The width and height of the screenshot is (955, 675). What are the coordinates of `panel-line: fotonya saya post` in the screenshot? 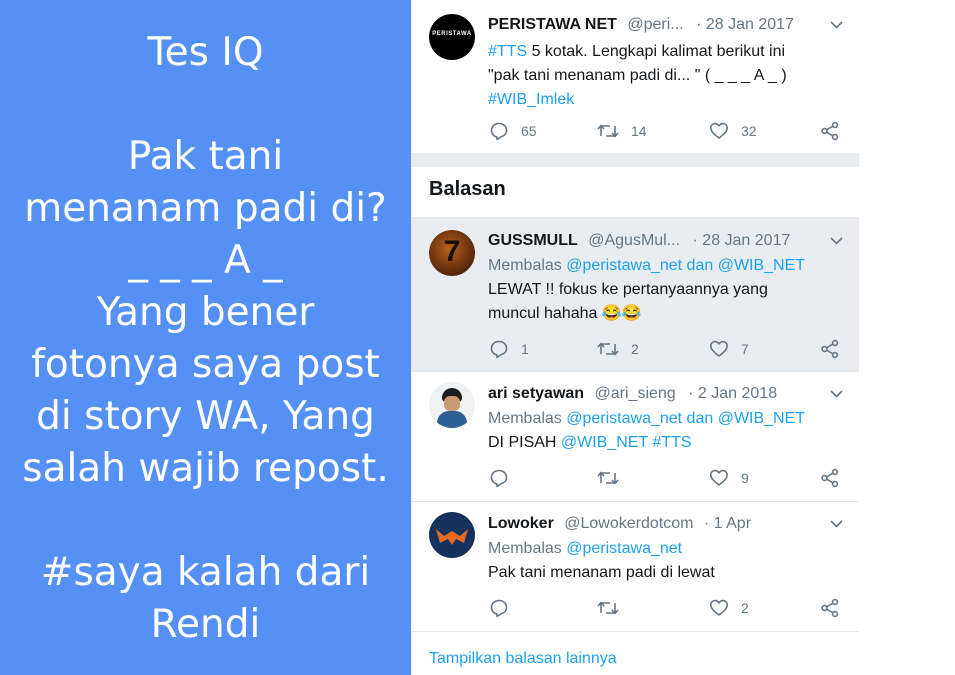 It's located at (205, 364).